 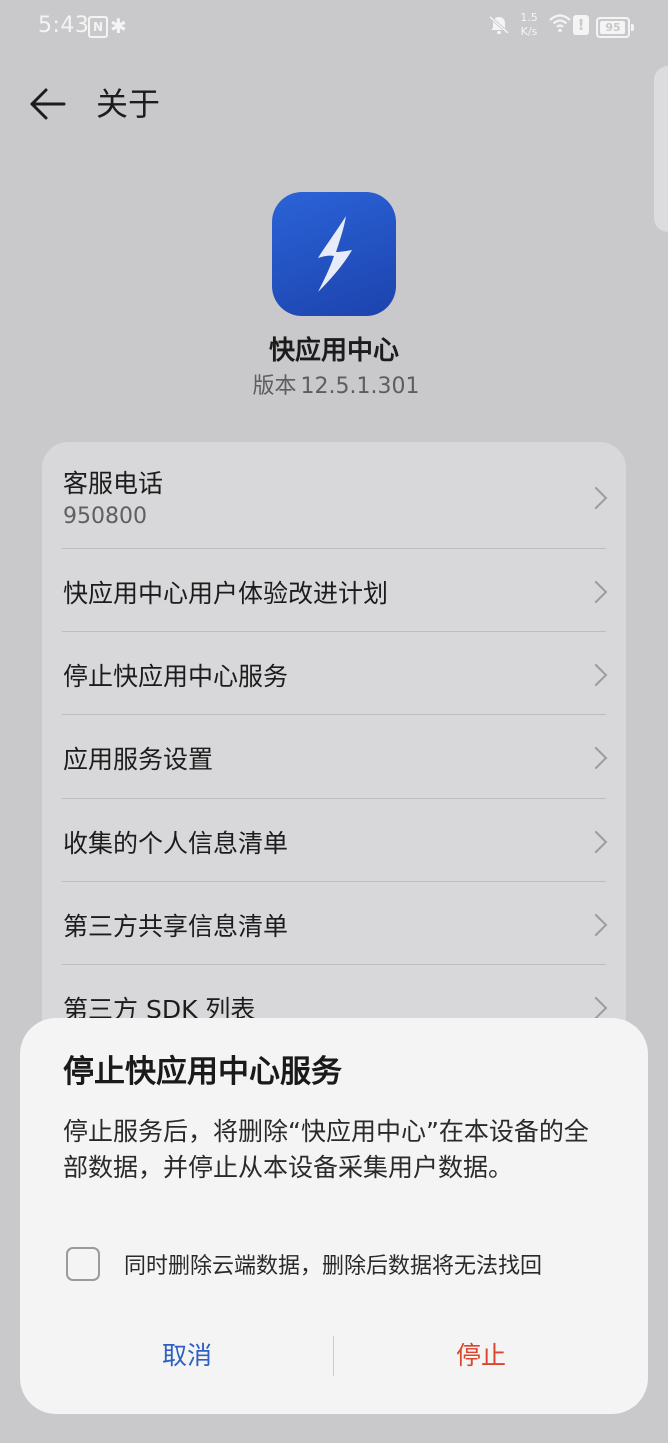 What do you see at coordinates (560, 25) in the screenshot?
I see `wifi-icon` at bounding box center [560, 25].